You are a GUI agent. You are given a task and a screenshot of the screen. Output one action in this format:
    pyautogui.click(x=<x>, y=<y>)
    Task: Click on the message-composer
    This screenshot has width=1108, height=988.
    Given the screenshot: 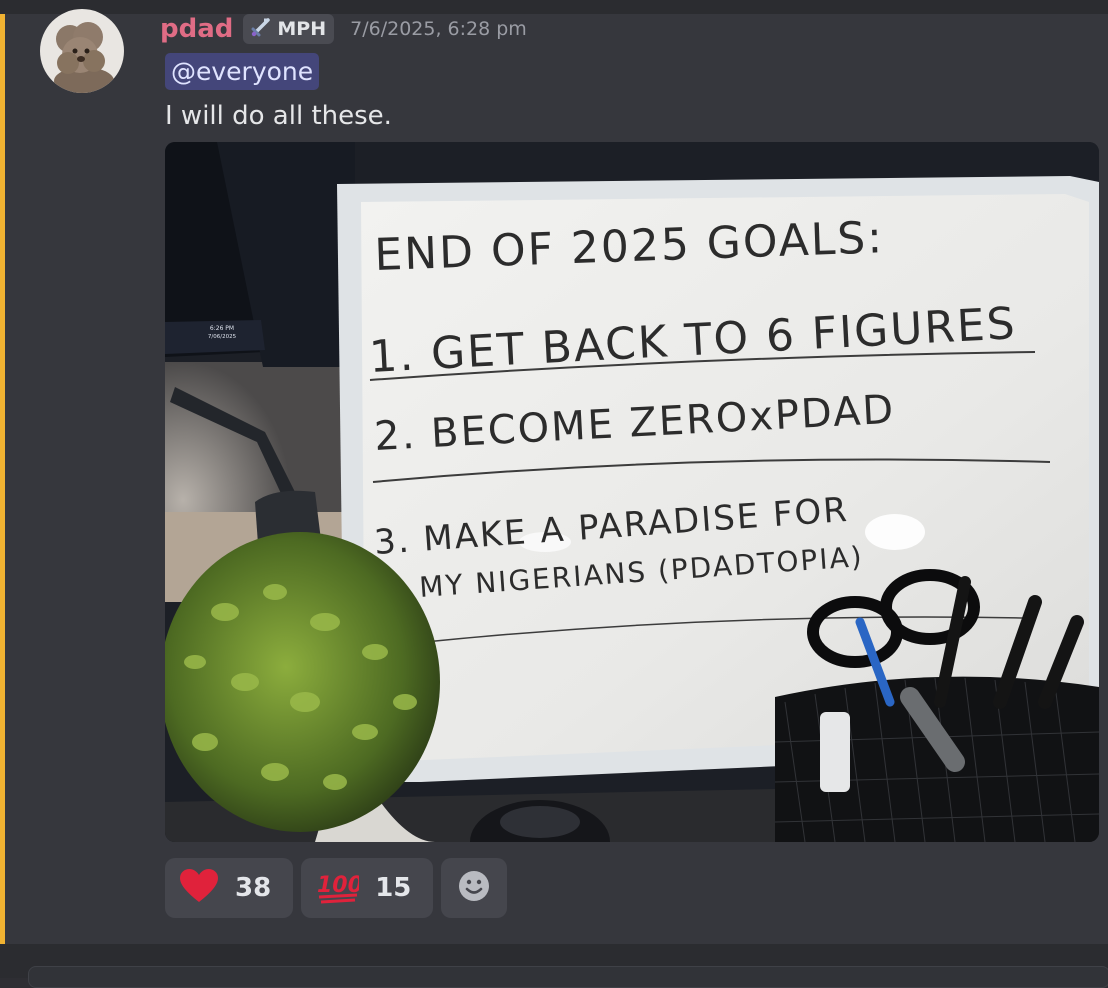 What is the action you would take?
    pyautogui.click(x=568, y=977)
    